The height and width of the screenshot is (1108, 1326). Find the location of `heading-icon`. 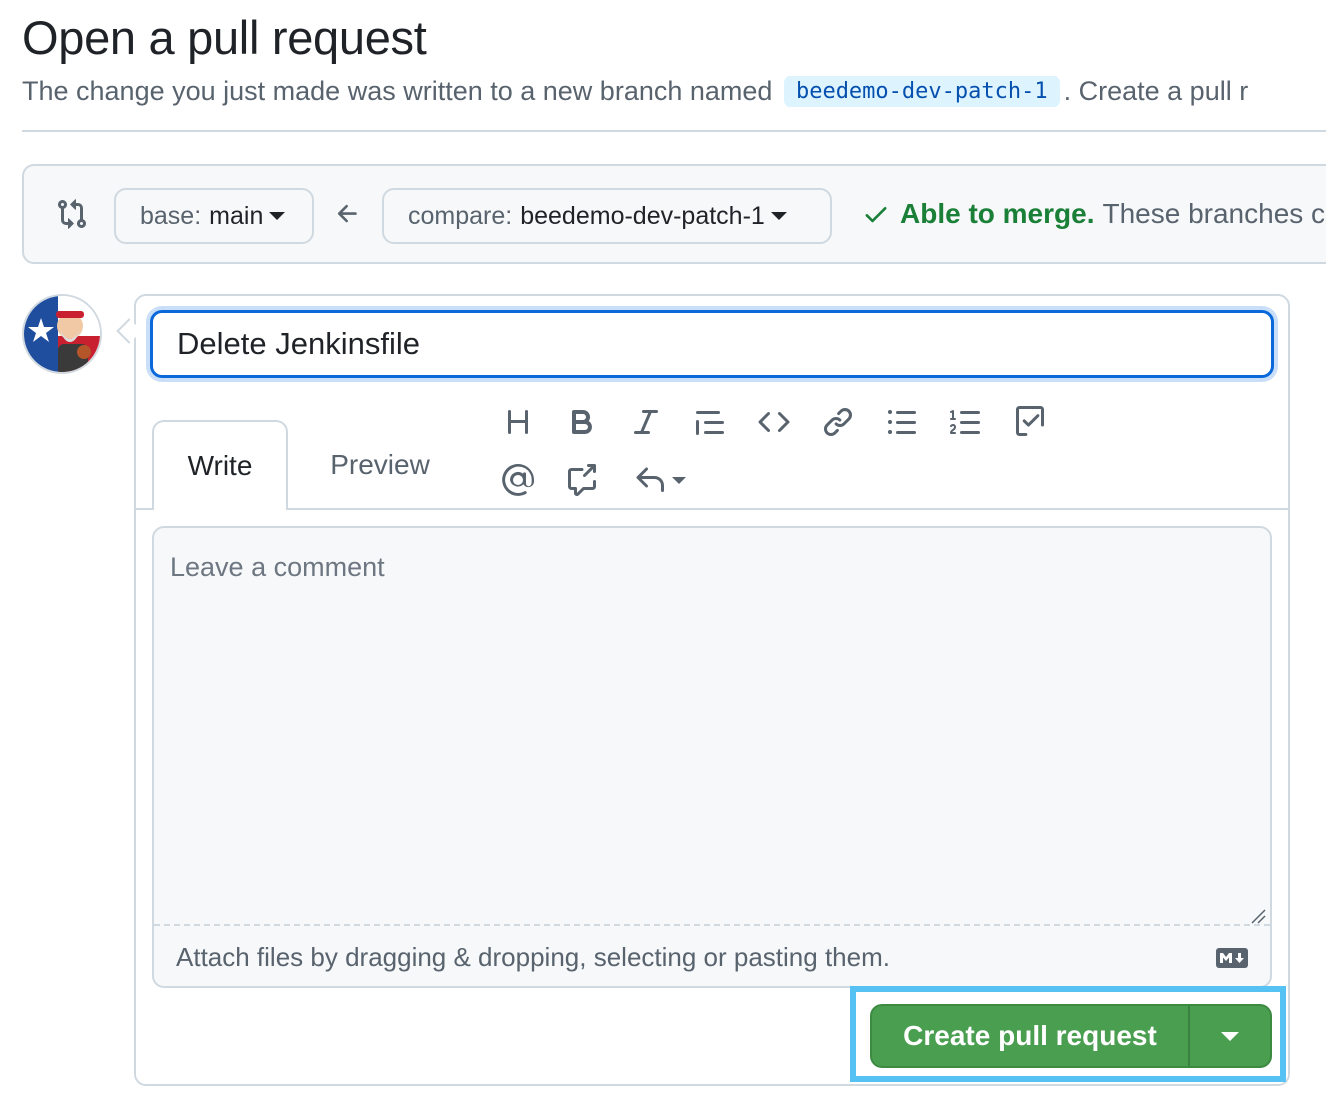

heading-icon is located at coordinates (518, 422).